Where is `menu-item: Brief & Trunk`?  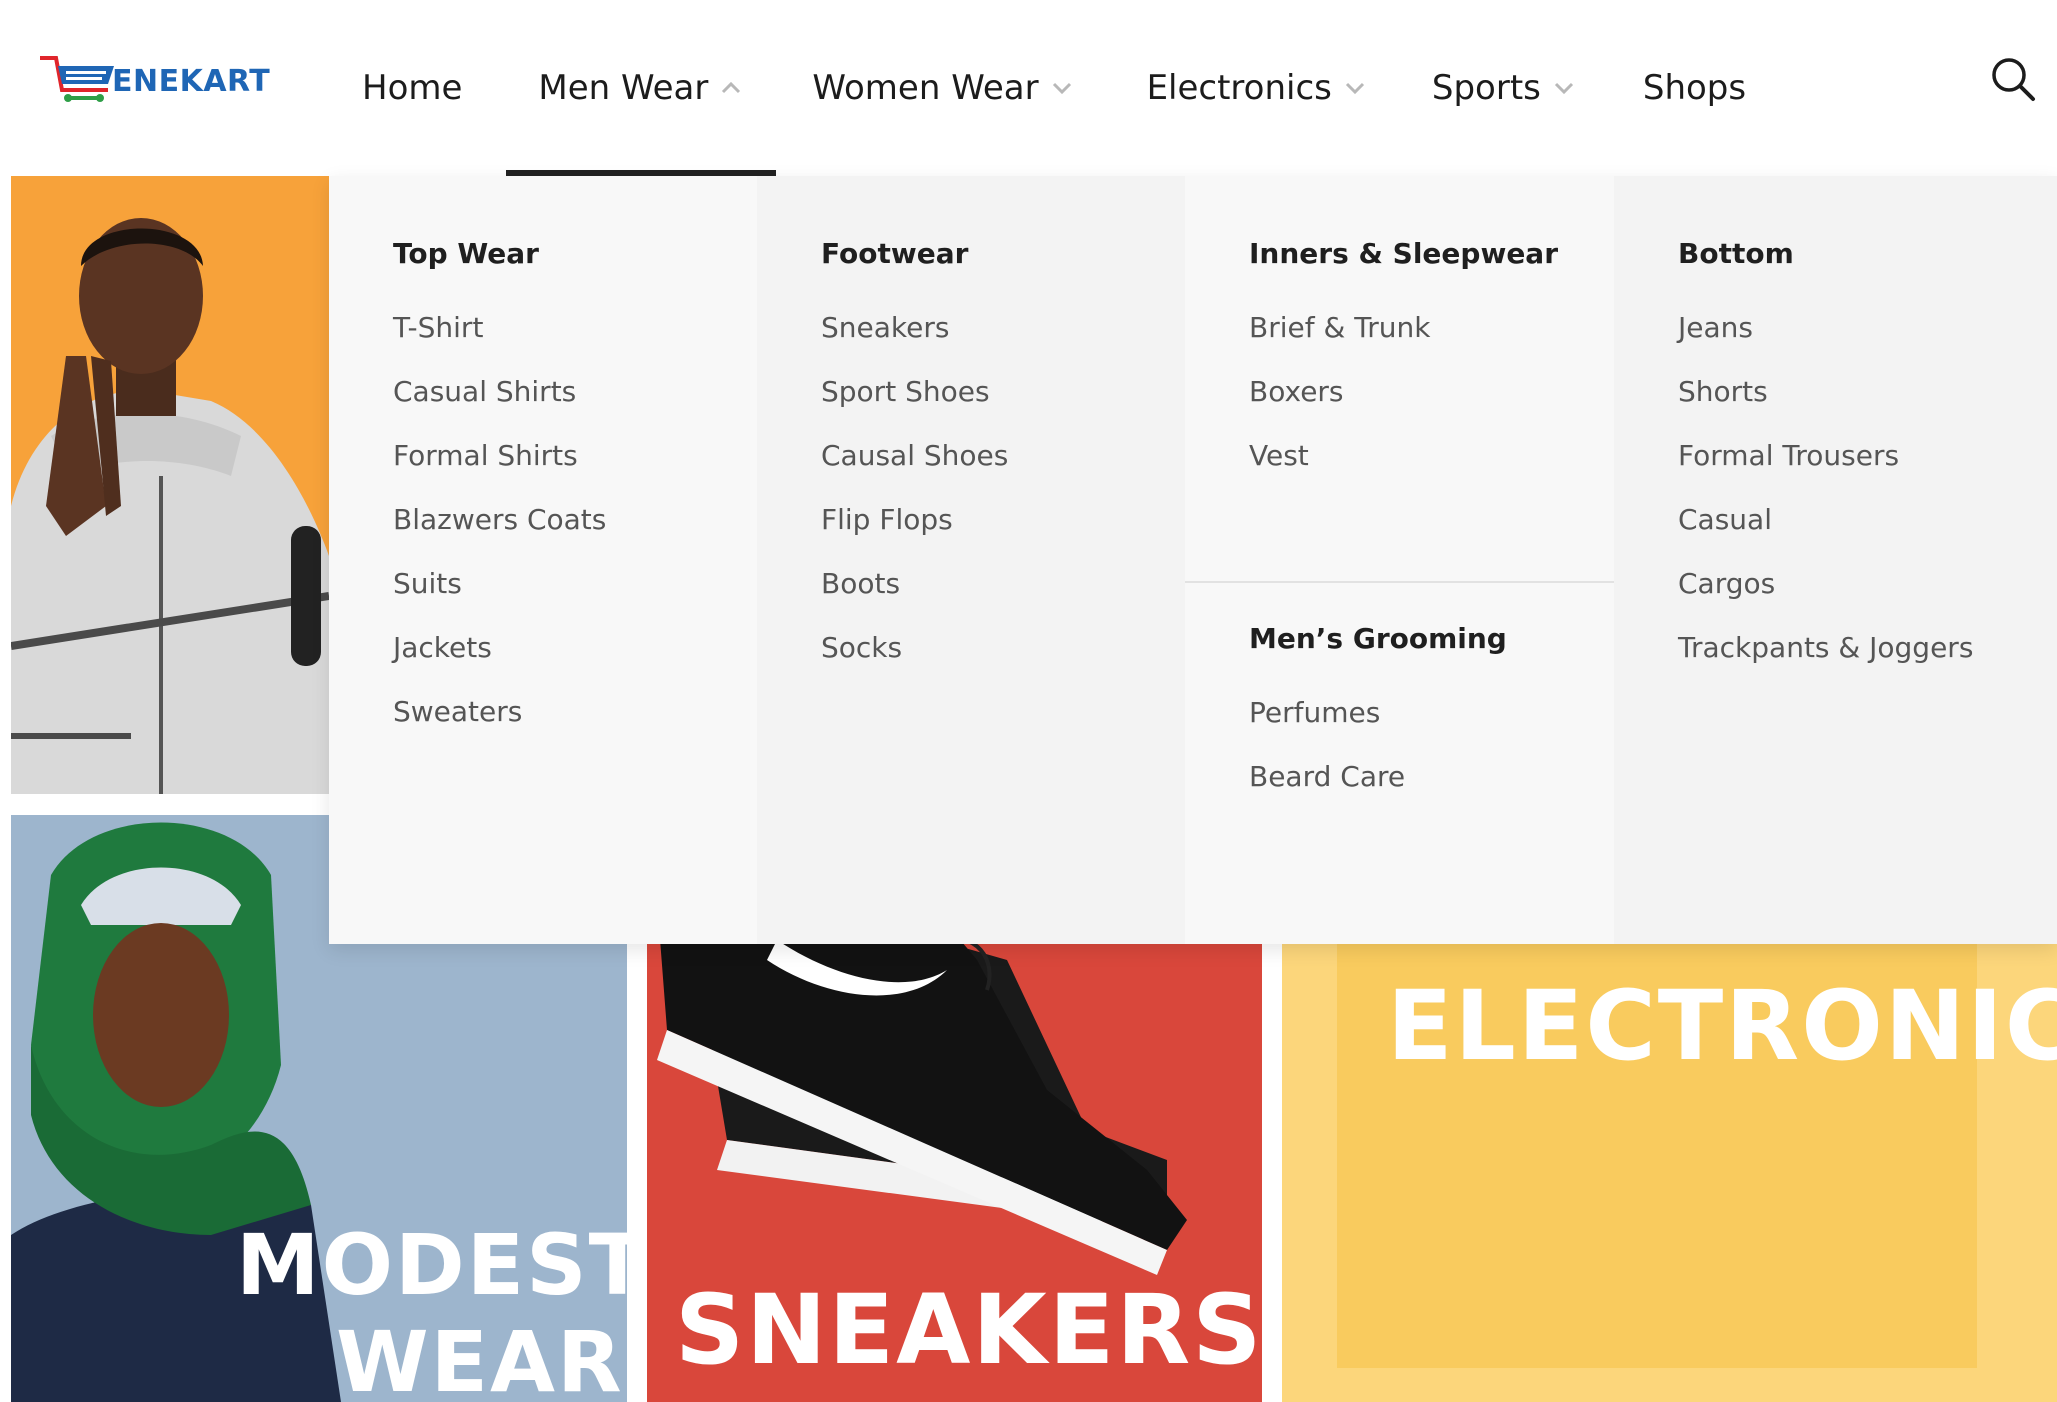
menu-item: Brief & Trunk is located at coordinates (1431, 344).